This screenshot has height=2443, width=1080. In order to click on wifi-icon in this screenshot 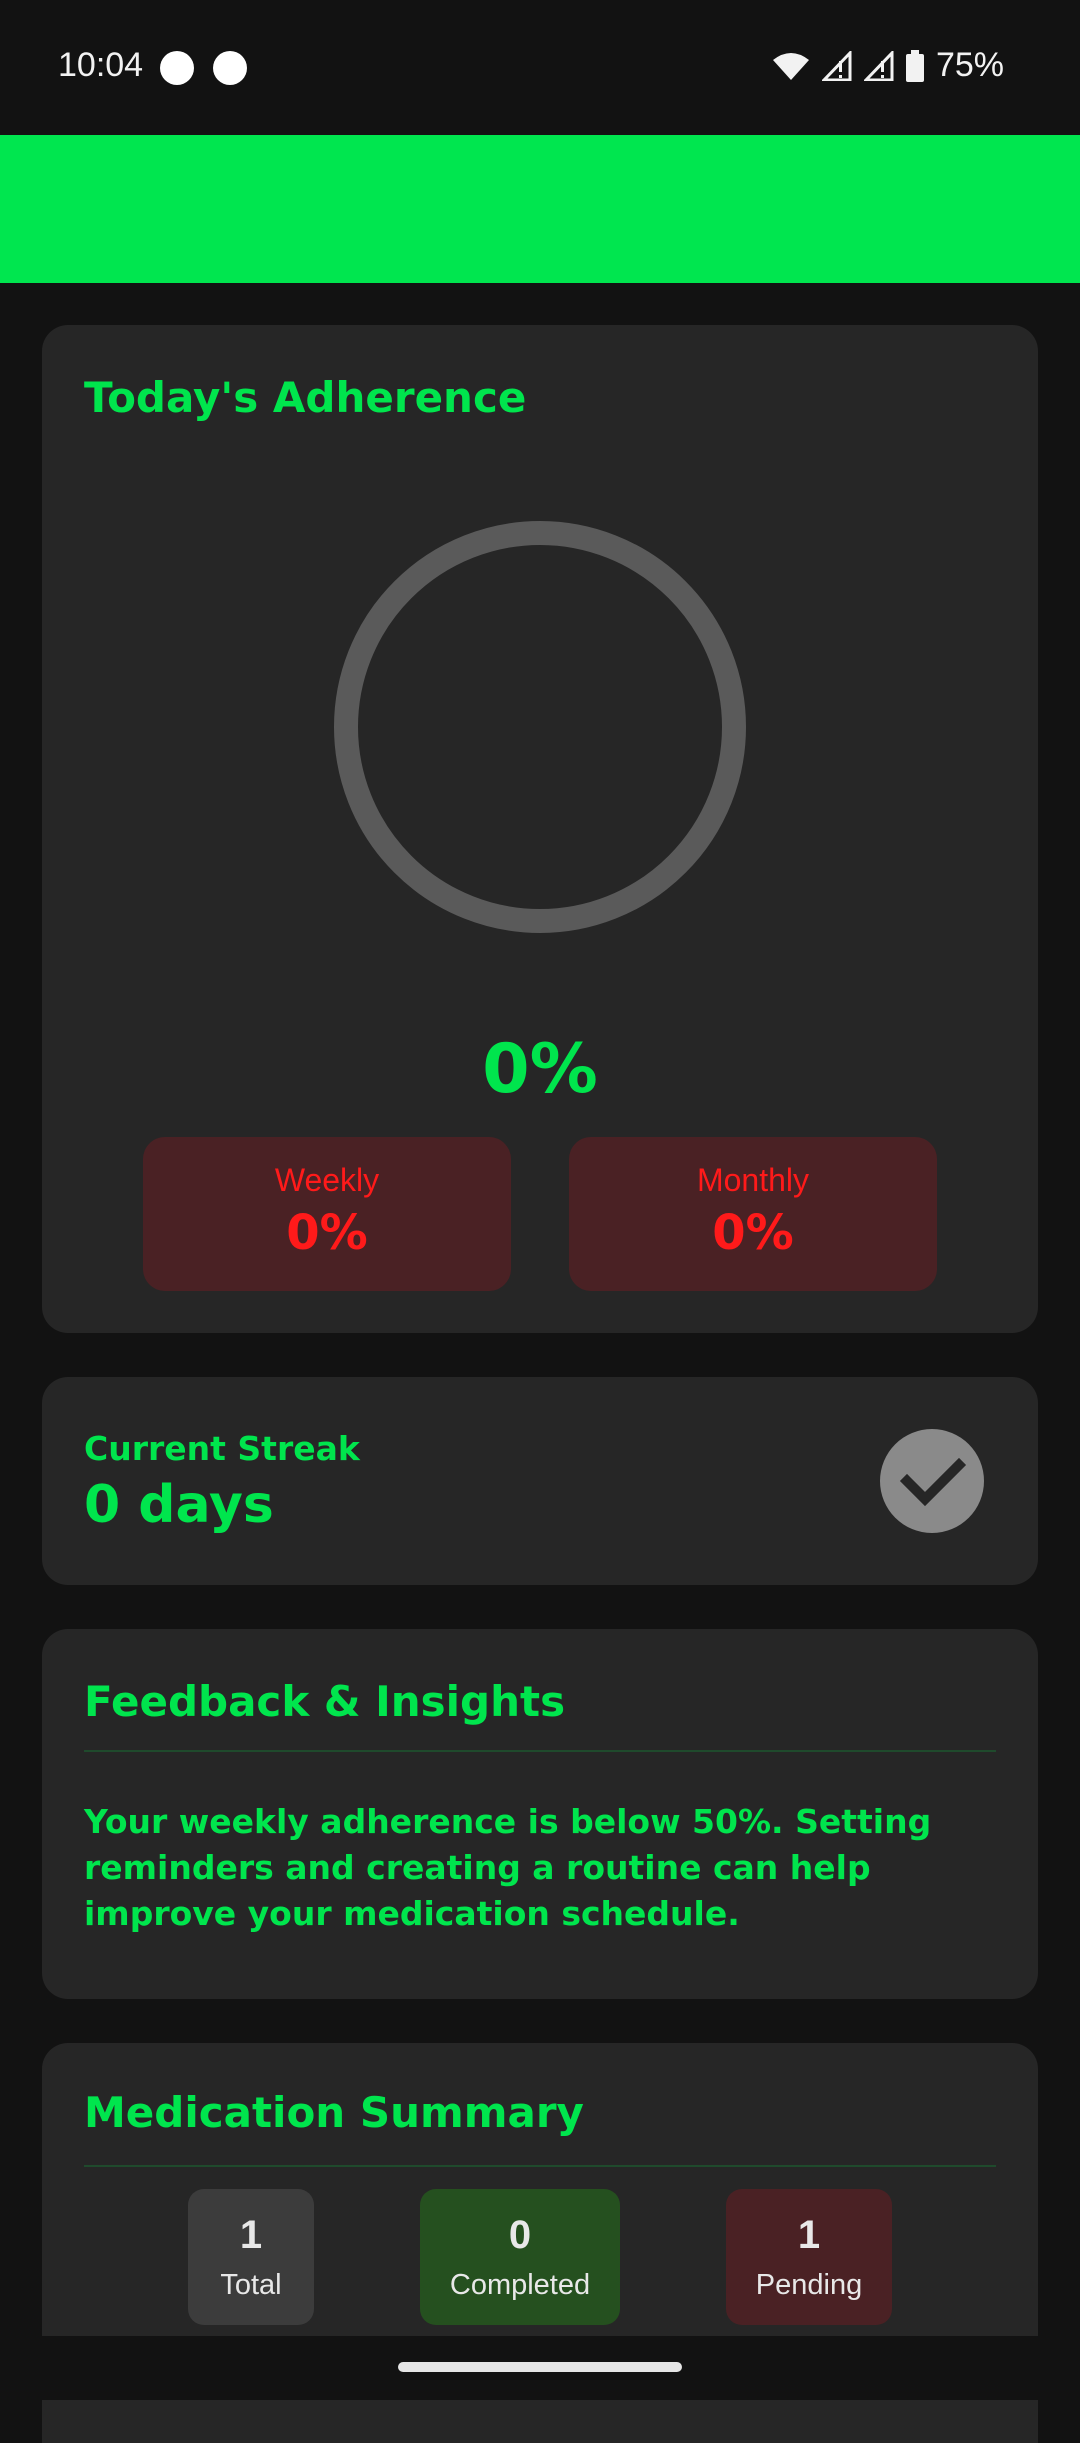, I will do `click(790, 66)`.